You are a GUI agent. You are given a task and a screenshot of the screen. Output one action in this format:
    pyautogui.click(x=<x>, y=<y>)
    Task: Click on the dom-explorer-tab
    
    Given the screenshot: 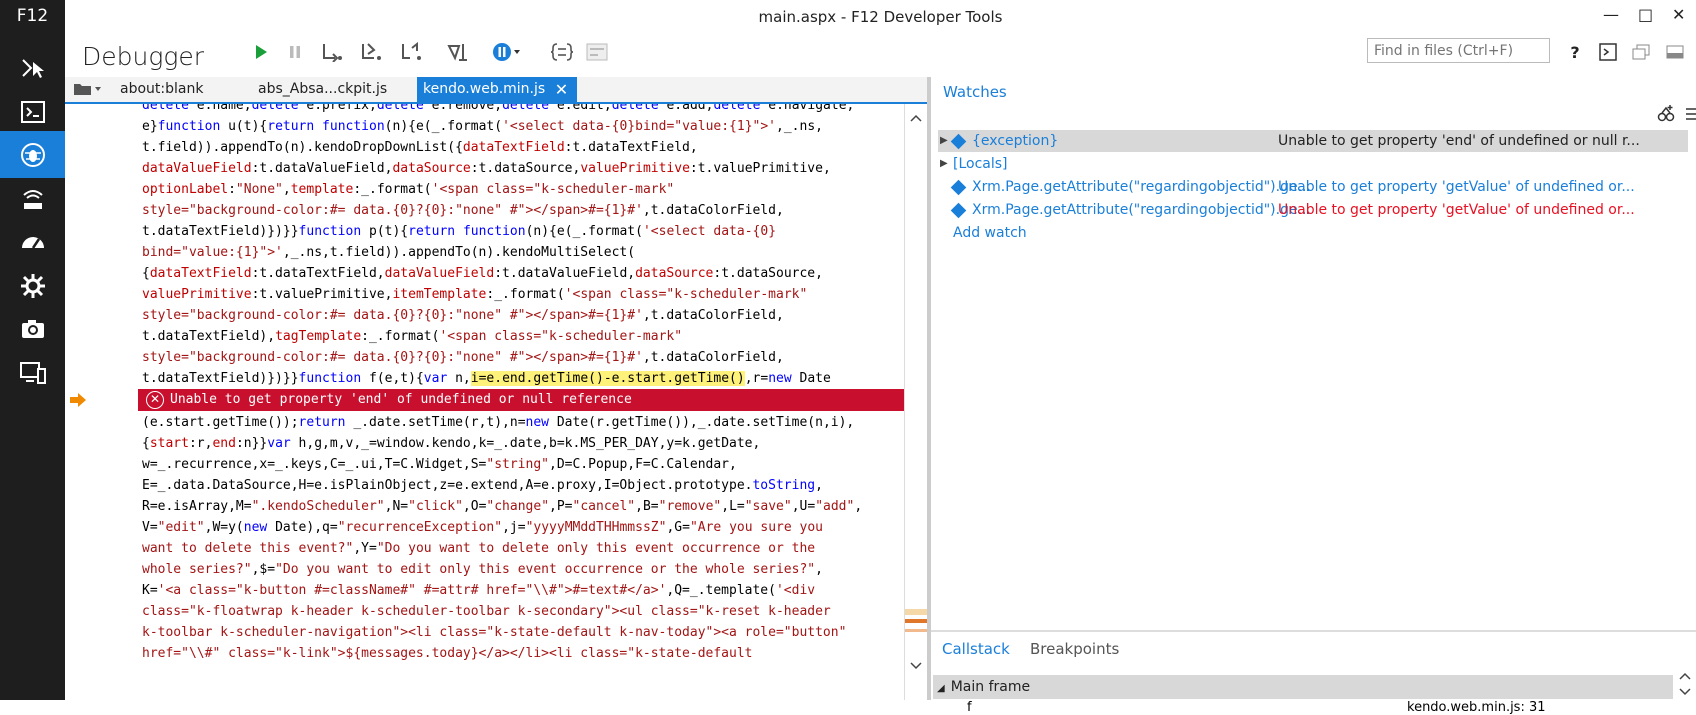 What is the action you would take?
    pyautogui.click(x=32, y=67)
    